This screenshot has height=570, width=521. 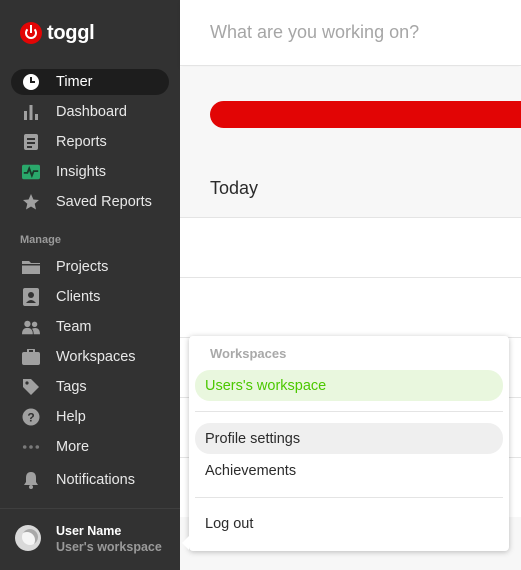 I want to click on question-icon: ?, so click(x=31, y=417).